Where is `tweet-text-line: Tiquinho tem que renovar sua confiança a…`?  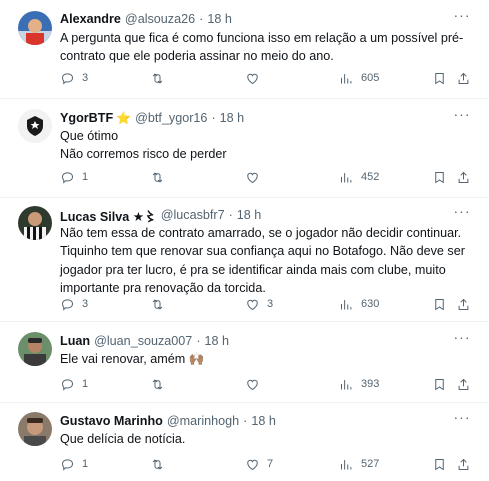
tweet-text-line: Tiquinho tem que renovar sua confiança a… is located at coordinates (262, 251).